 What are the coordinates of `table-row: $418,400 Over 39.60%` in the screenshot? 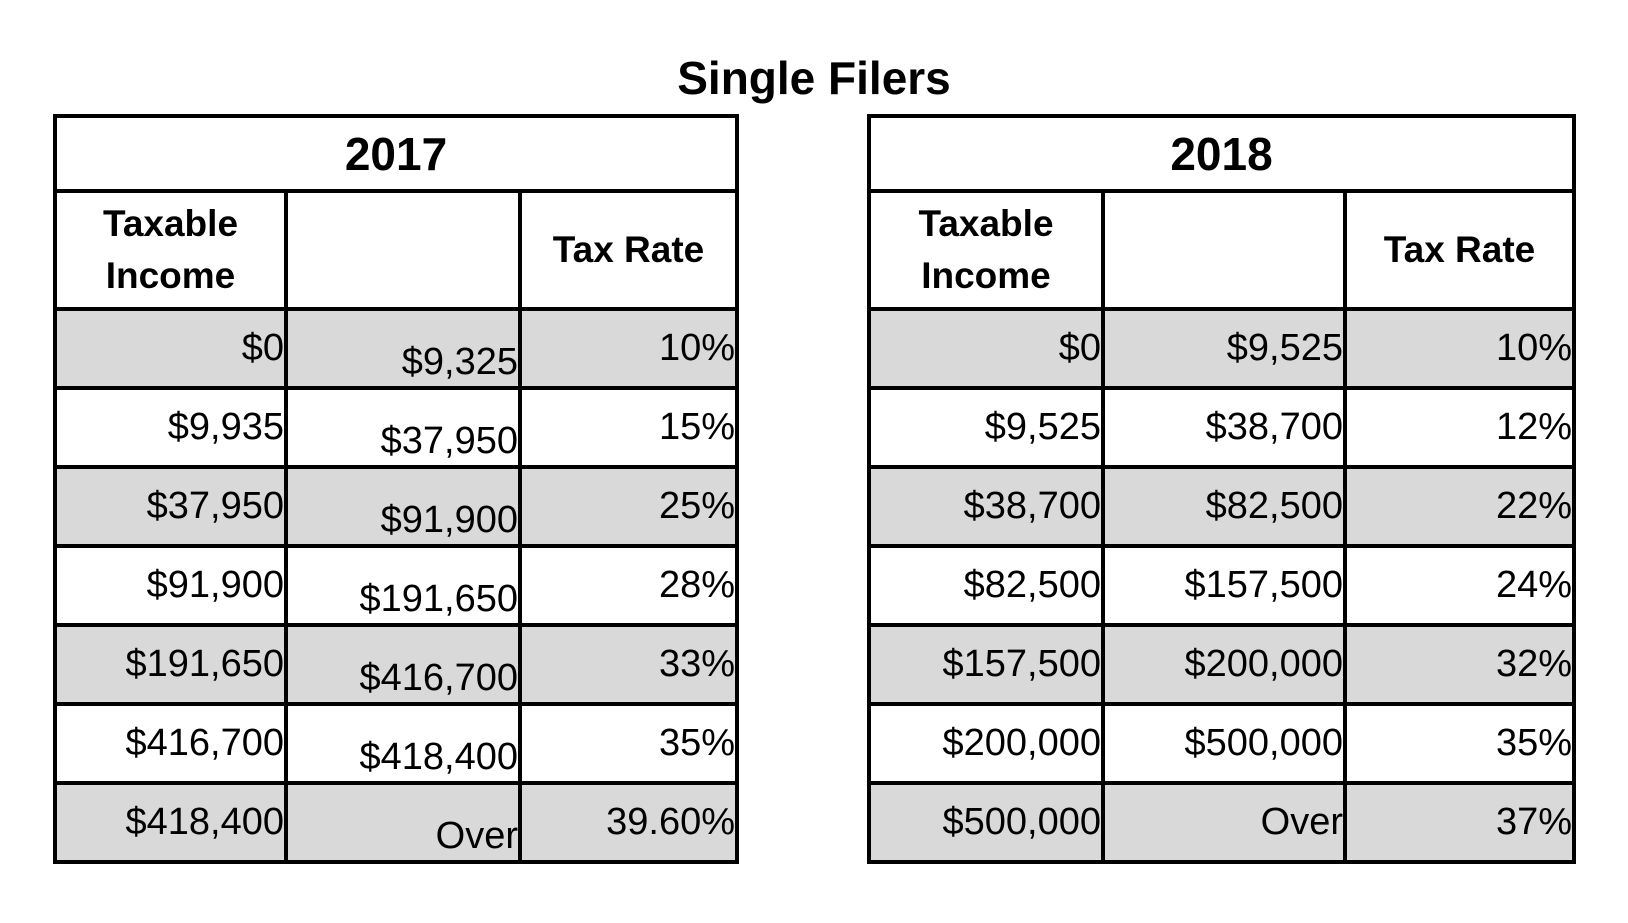 It's located at (396, 822).